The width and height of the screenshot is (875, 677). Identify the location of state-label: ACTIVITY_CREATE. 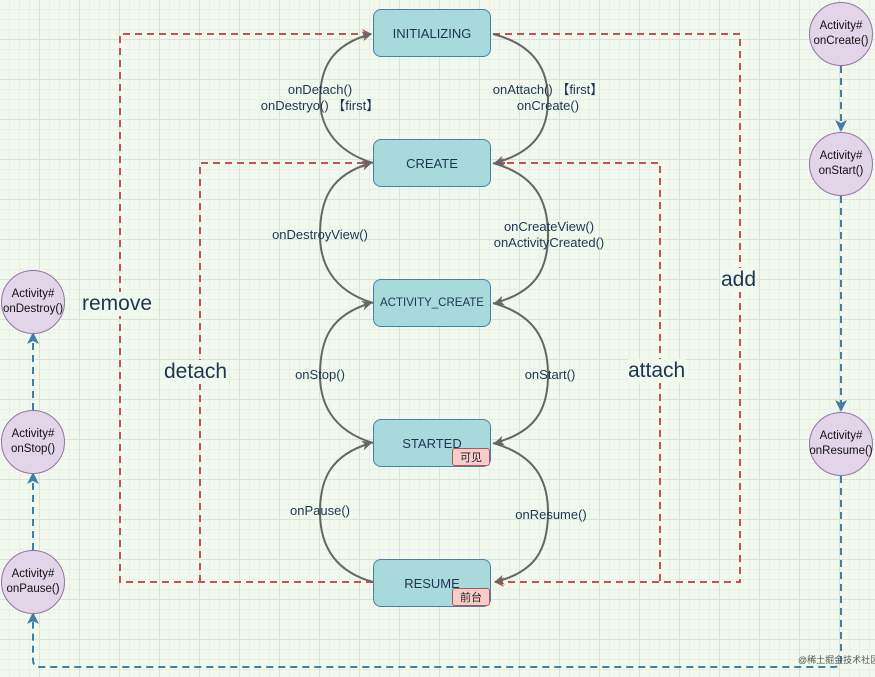
(432, 303).